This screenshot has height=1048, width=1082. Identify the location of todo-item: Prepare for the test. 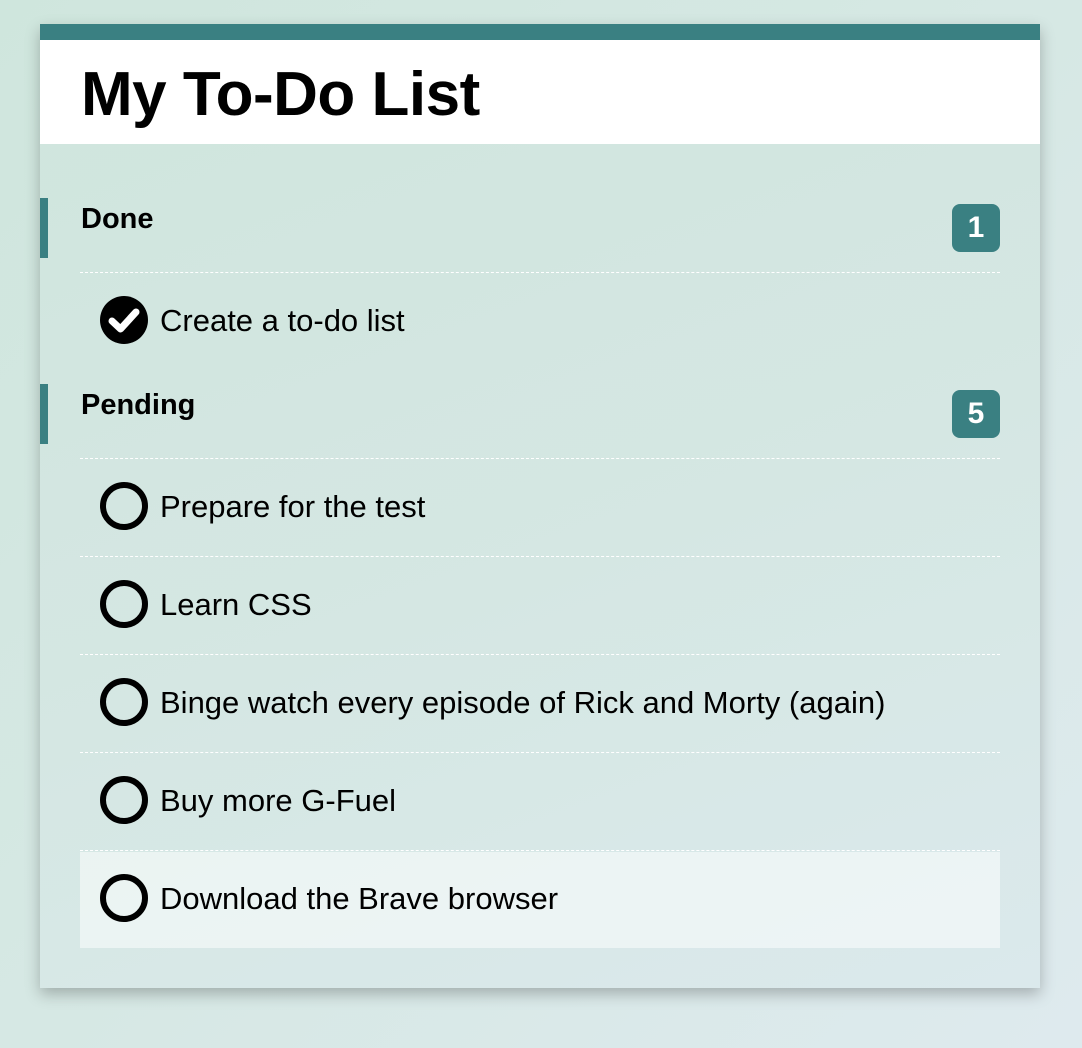
(540, 508).